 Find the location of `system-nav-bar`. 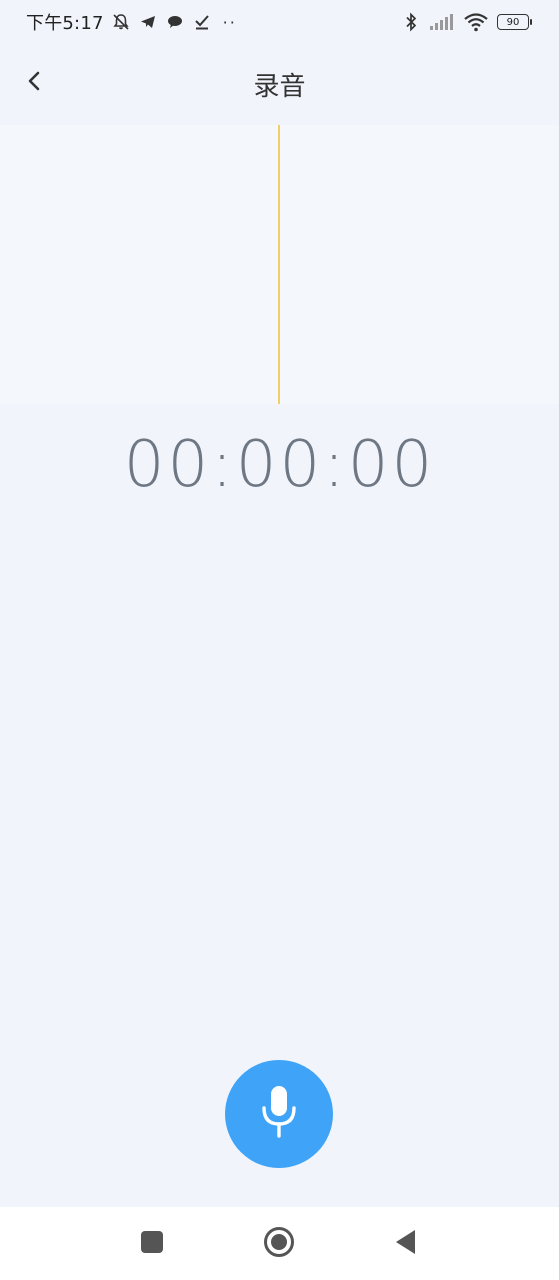

system-nav-bar is located at coordinates (279, 1243).